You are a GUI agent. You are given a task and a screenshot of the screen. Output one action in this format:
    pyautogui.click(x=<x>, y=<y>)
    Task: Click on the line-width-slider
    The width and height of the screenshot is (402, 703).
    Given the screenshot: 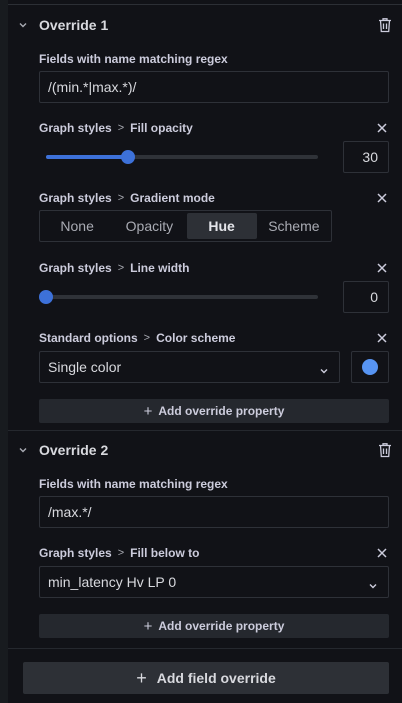 What is the action you would take?
    pyautogui.click(x=178, y=297)
    